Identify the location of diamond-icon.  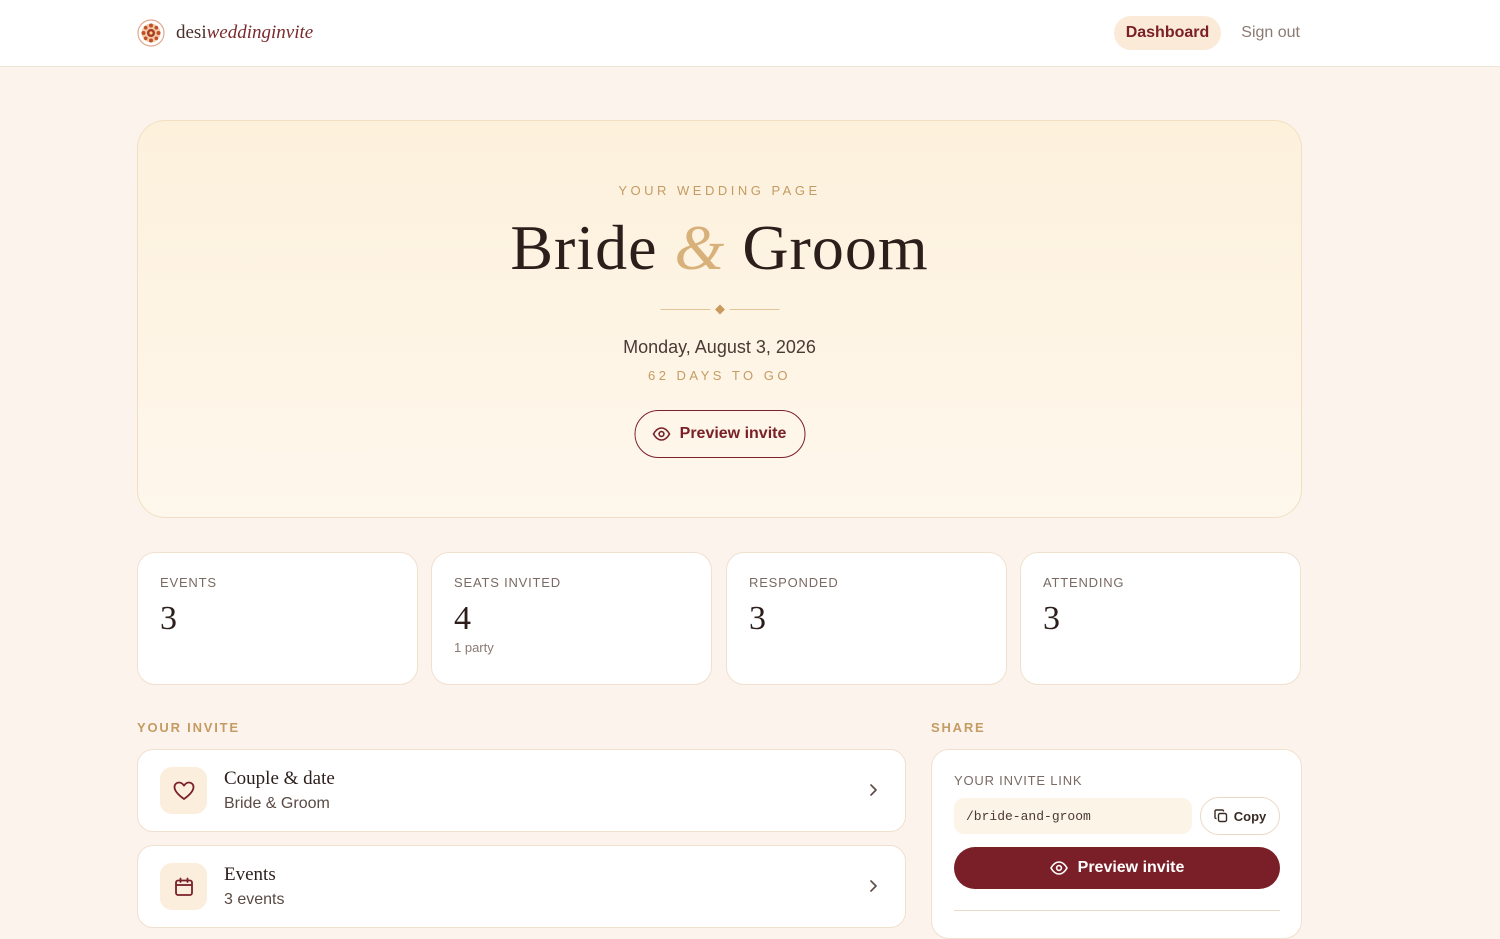
(719, 309).